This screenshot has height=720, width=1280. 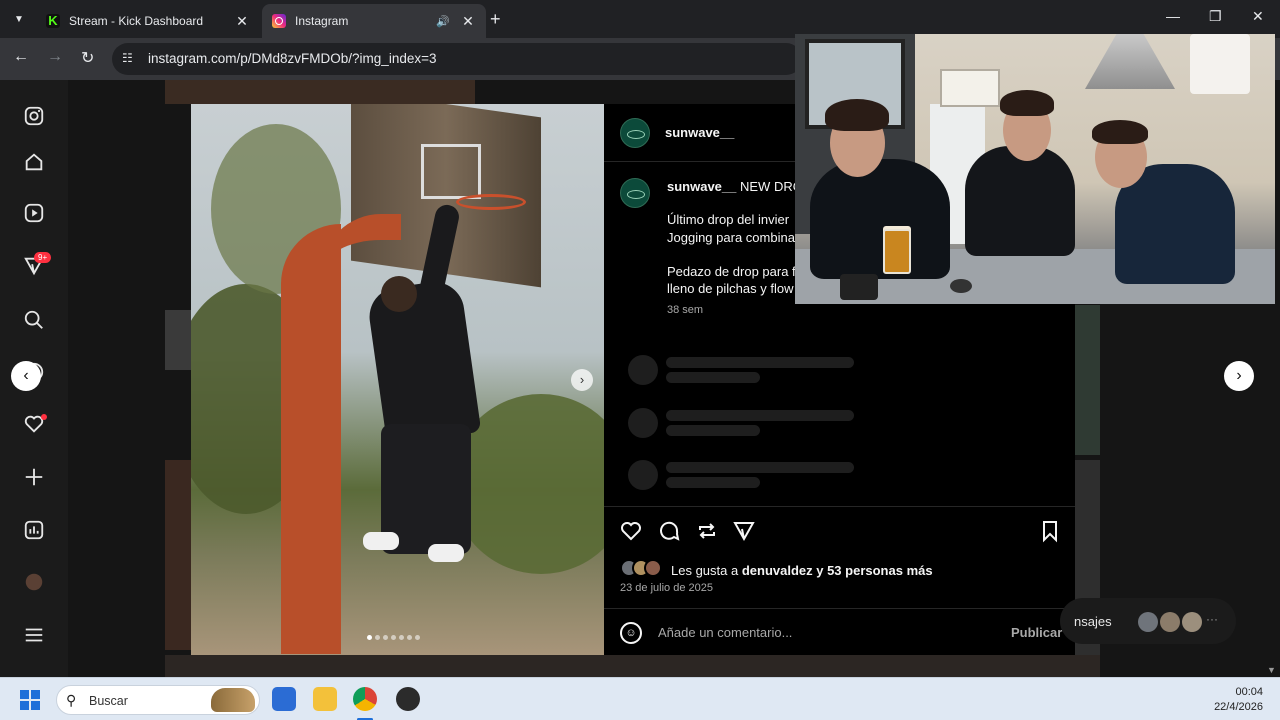 I want to click on more-menu-icon, so click(x=34, y=635).